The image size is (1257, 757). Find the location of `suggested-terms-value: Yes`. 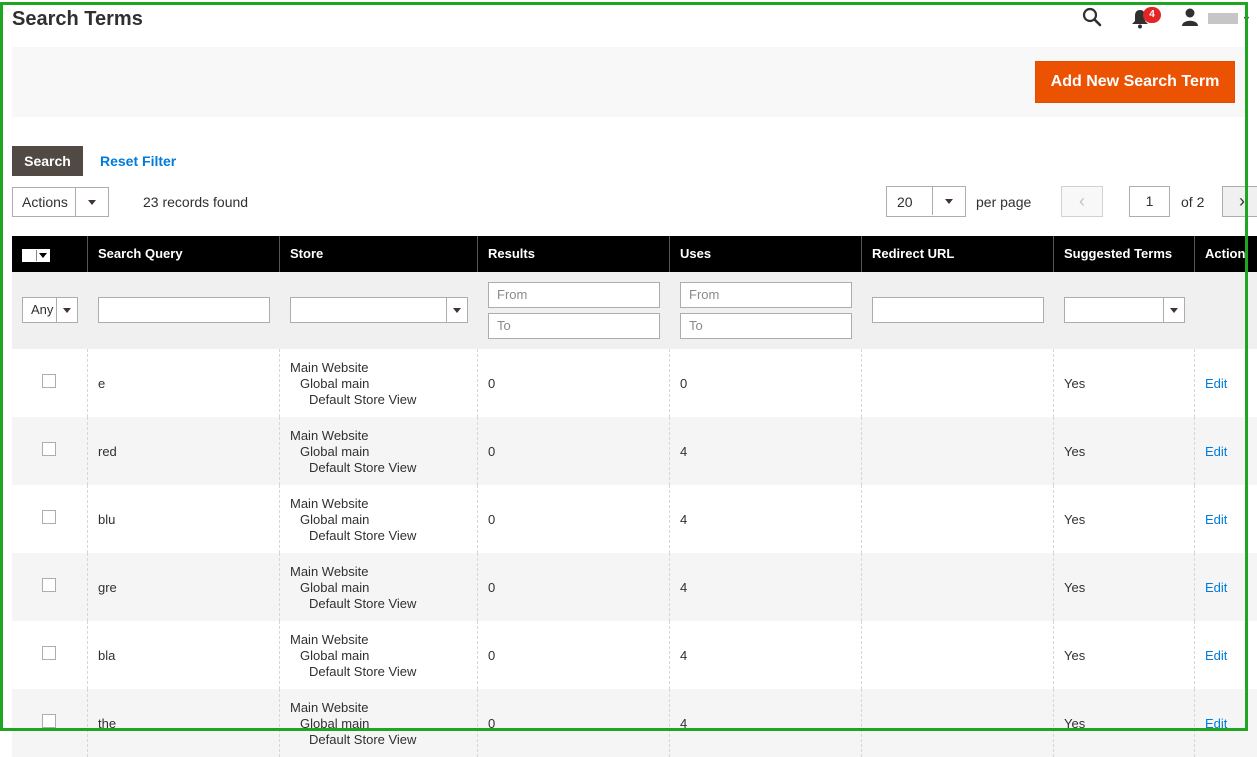

suggested-terms-value: Yes is located at coordinates (1075, 723).